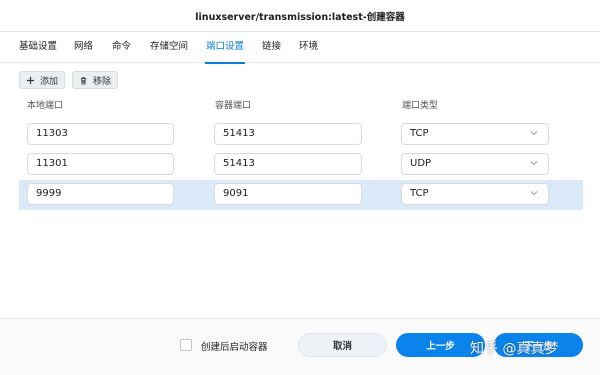 The image size is (600, 375). What do you see at coordinates (100, 194) in the screenshot?
I see `local-port-input: 9999` at bounding box center [100, 194].